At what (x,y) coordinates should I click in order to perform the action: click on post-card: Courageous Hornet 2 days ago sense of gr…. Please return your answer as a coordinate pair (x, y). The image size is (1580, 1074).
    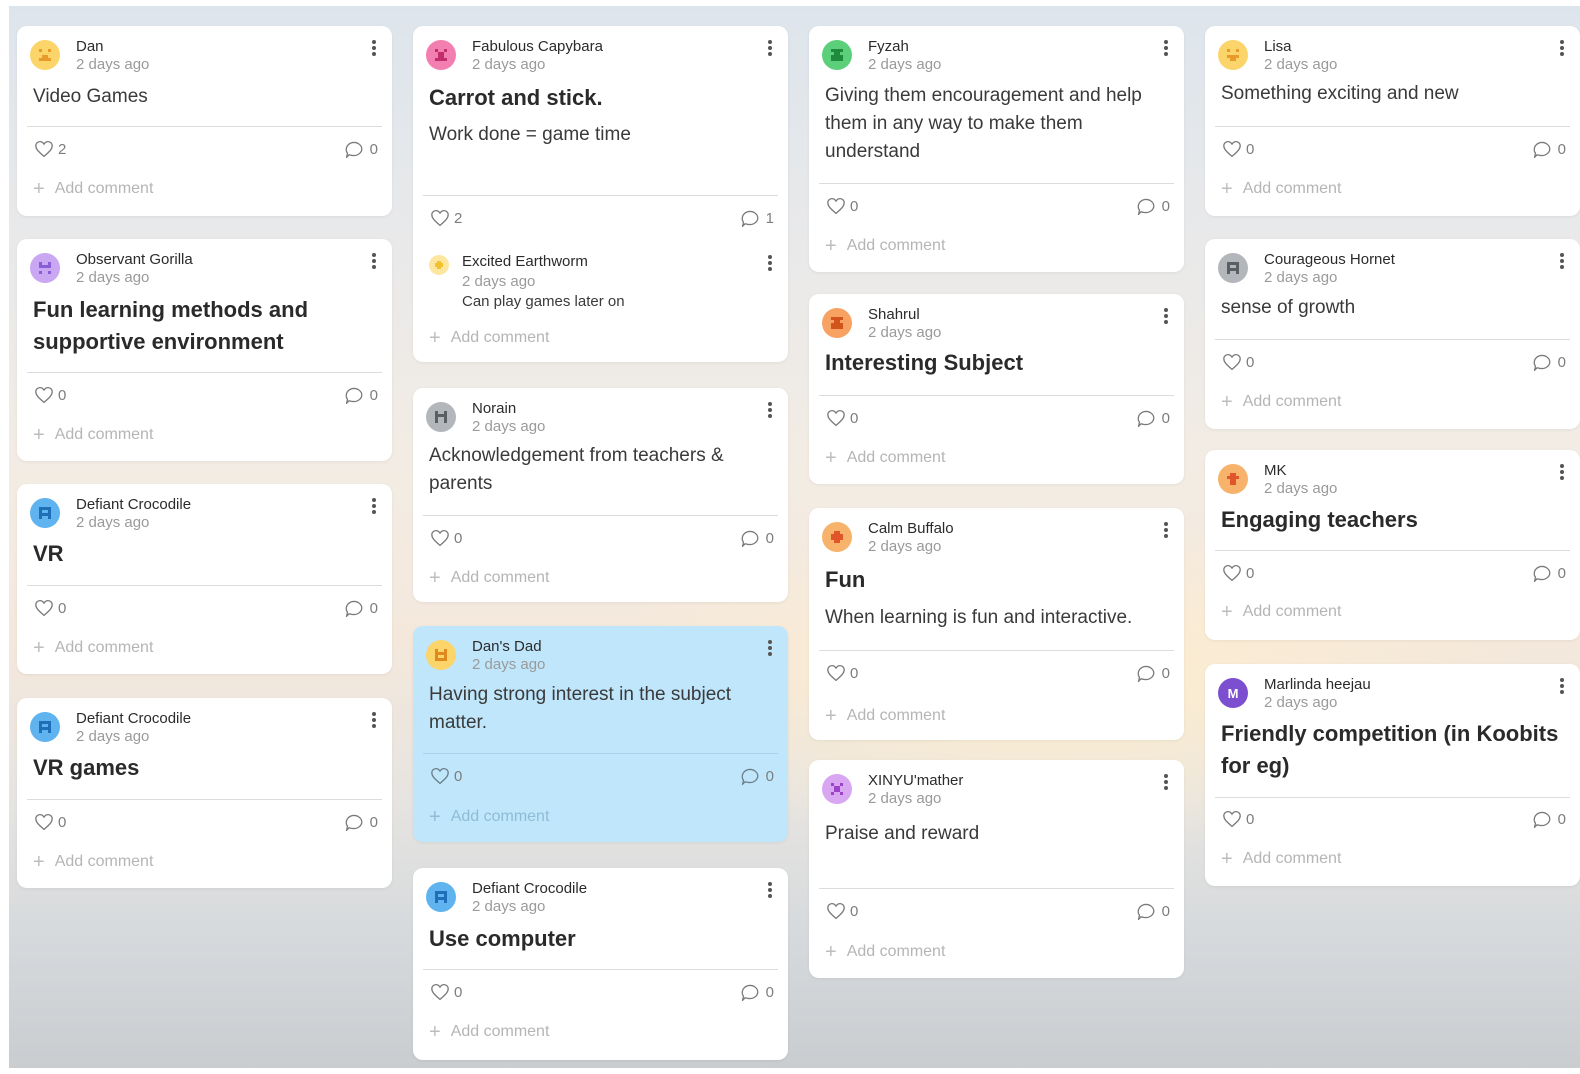
    Looking at the image, I should click on (1392, 334).